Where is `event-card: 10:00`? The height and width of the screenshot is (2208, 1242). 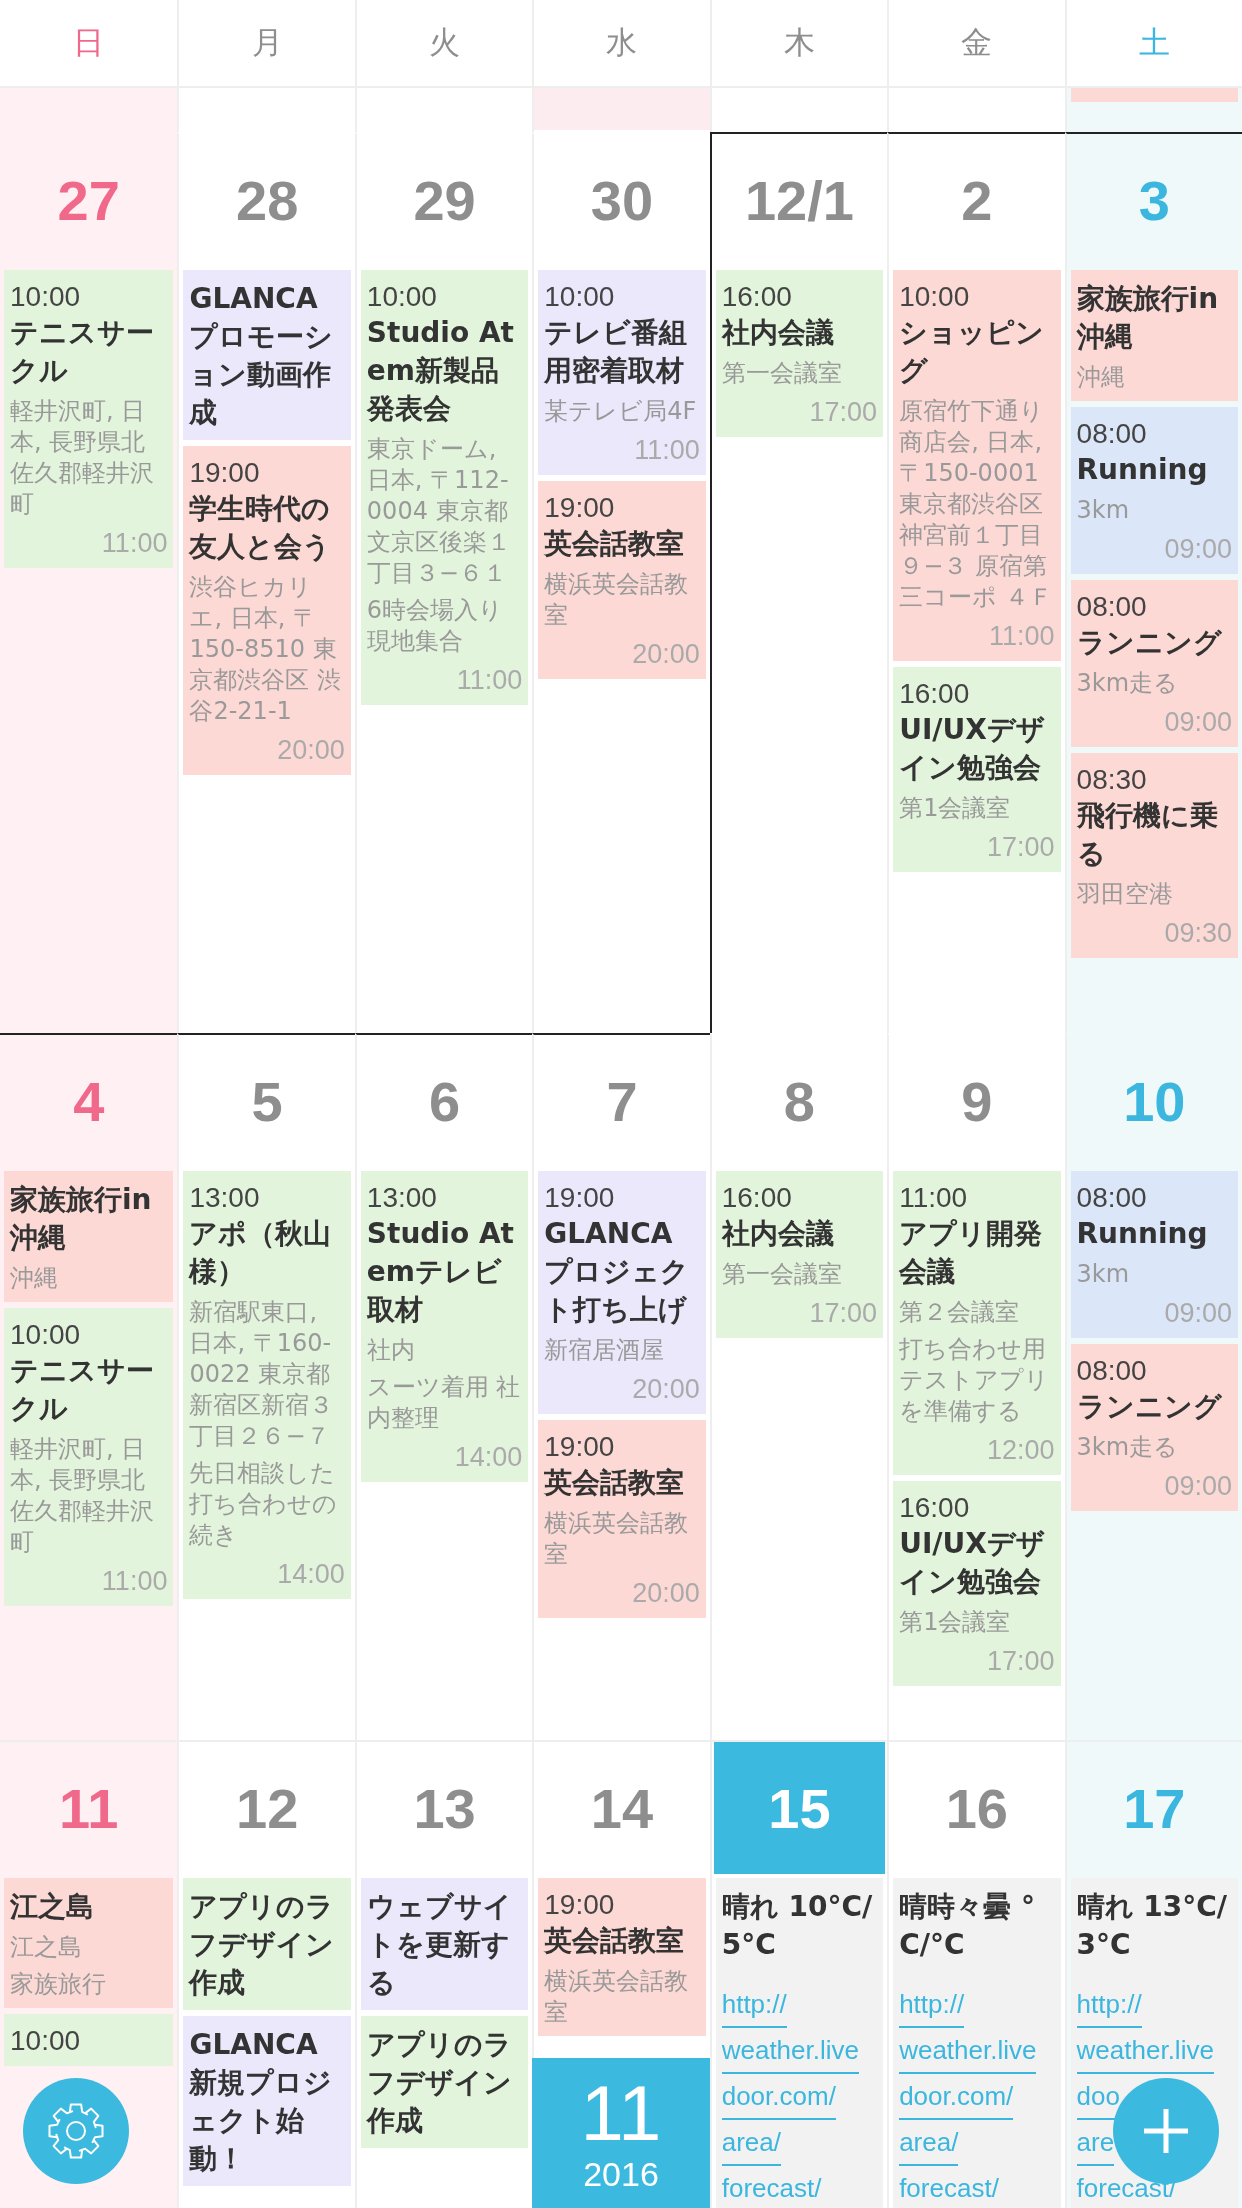
event-card: 10:00 is located at coordinates (89, 2040).